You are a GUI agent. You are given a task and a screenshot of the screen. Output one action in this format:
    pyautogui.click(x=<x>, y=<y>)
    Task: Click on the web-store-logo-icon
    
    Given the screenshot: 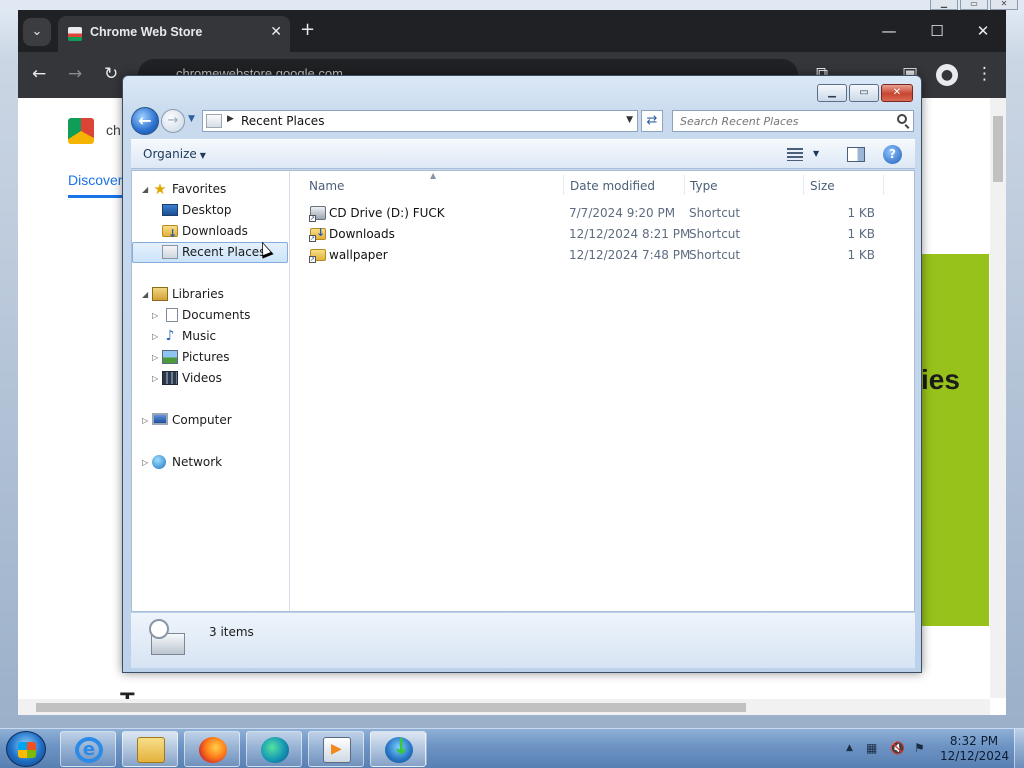 What is the action you would take?
    pyautogui.click(x=81, y=131)
    